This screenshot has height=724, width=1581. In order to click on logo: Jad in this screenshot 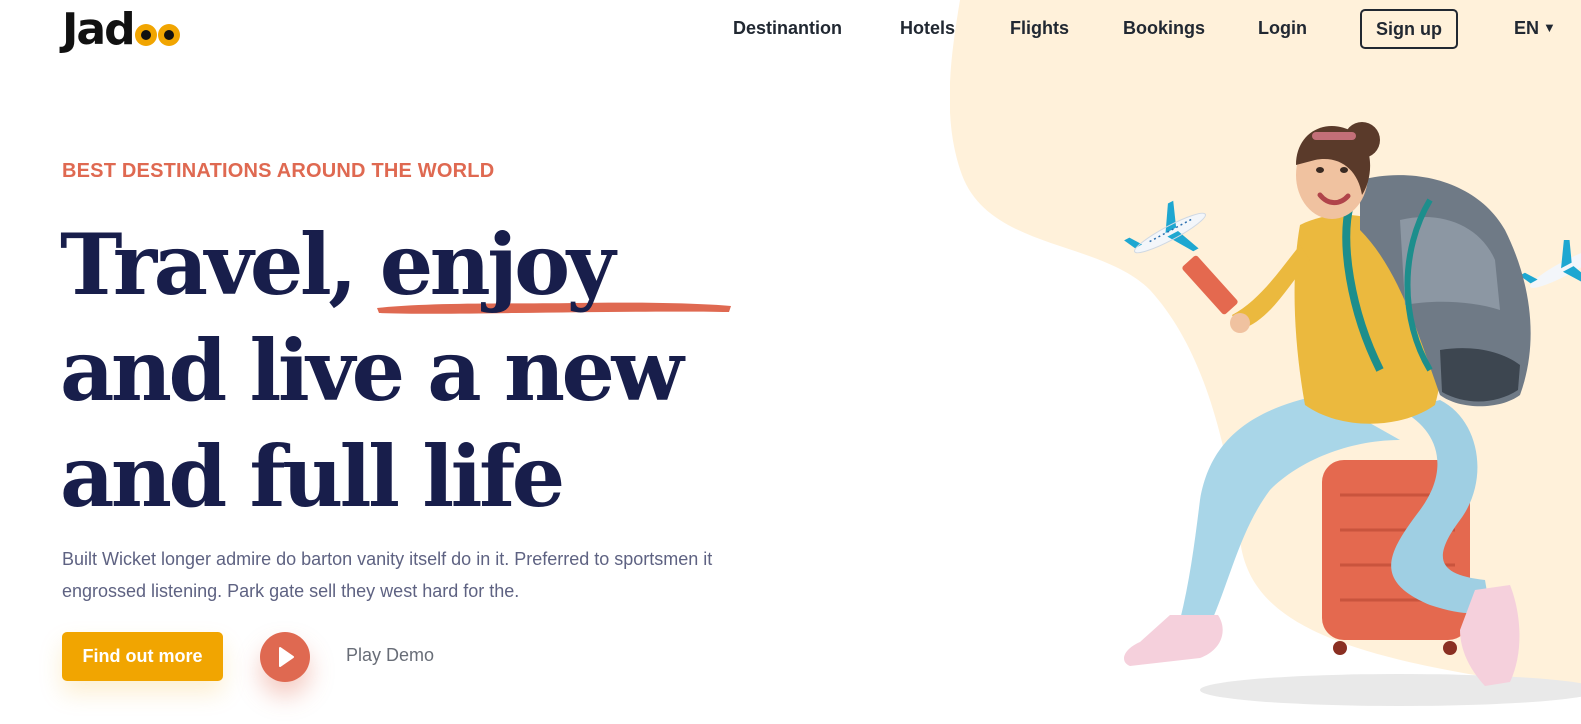, I will do `click(121, 30)`.